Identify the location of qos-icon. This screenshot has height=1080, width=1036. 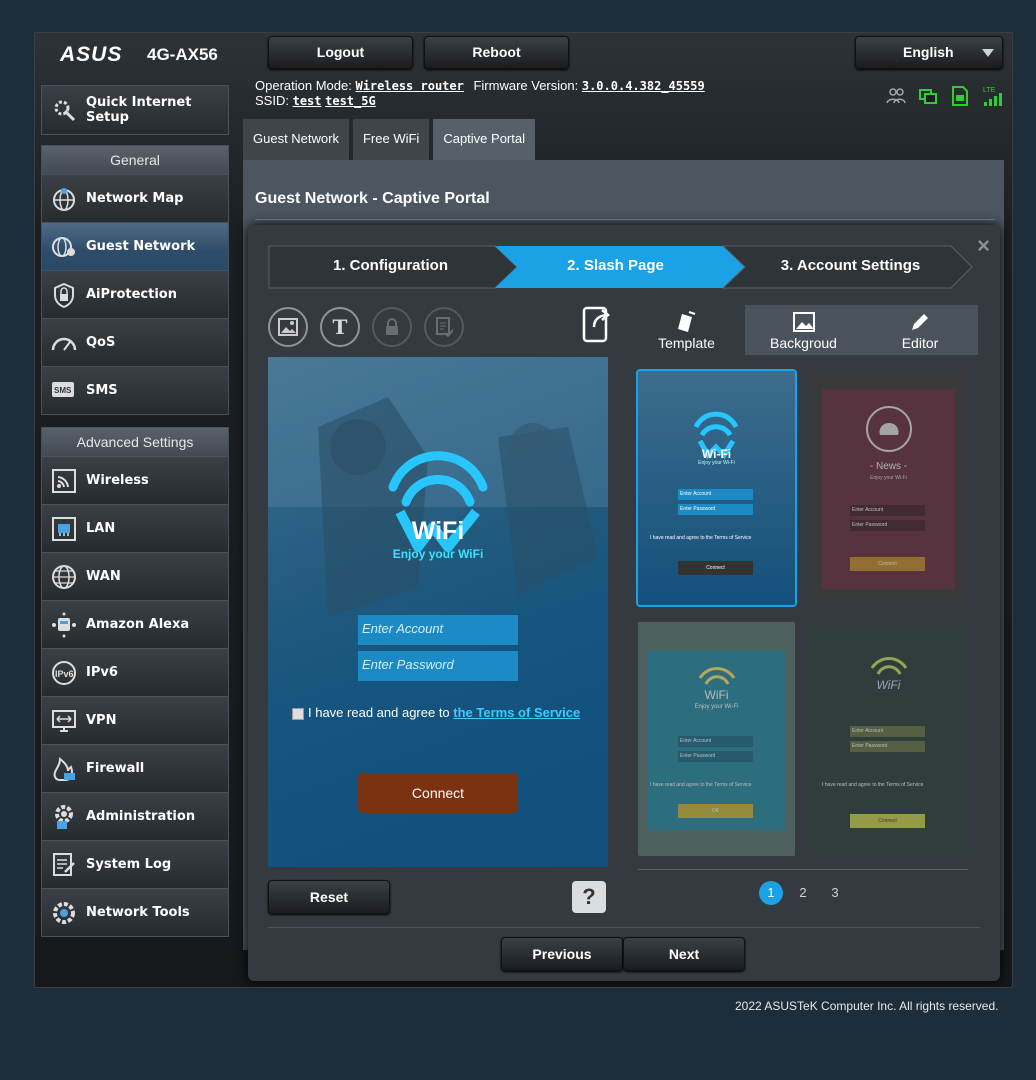
(64, 343).